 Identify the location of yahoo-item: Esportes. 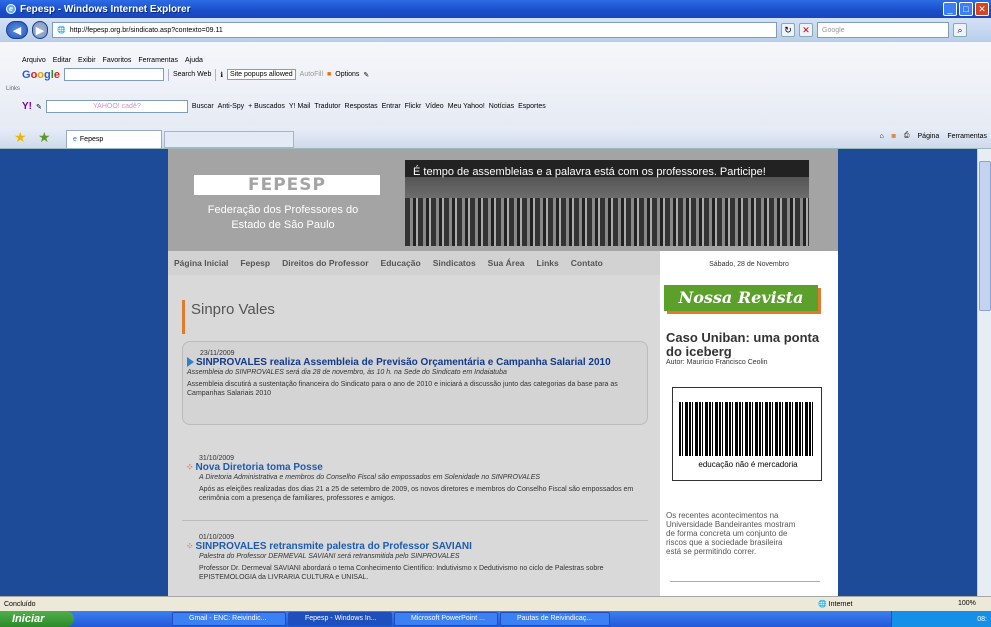
(532, 106).